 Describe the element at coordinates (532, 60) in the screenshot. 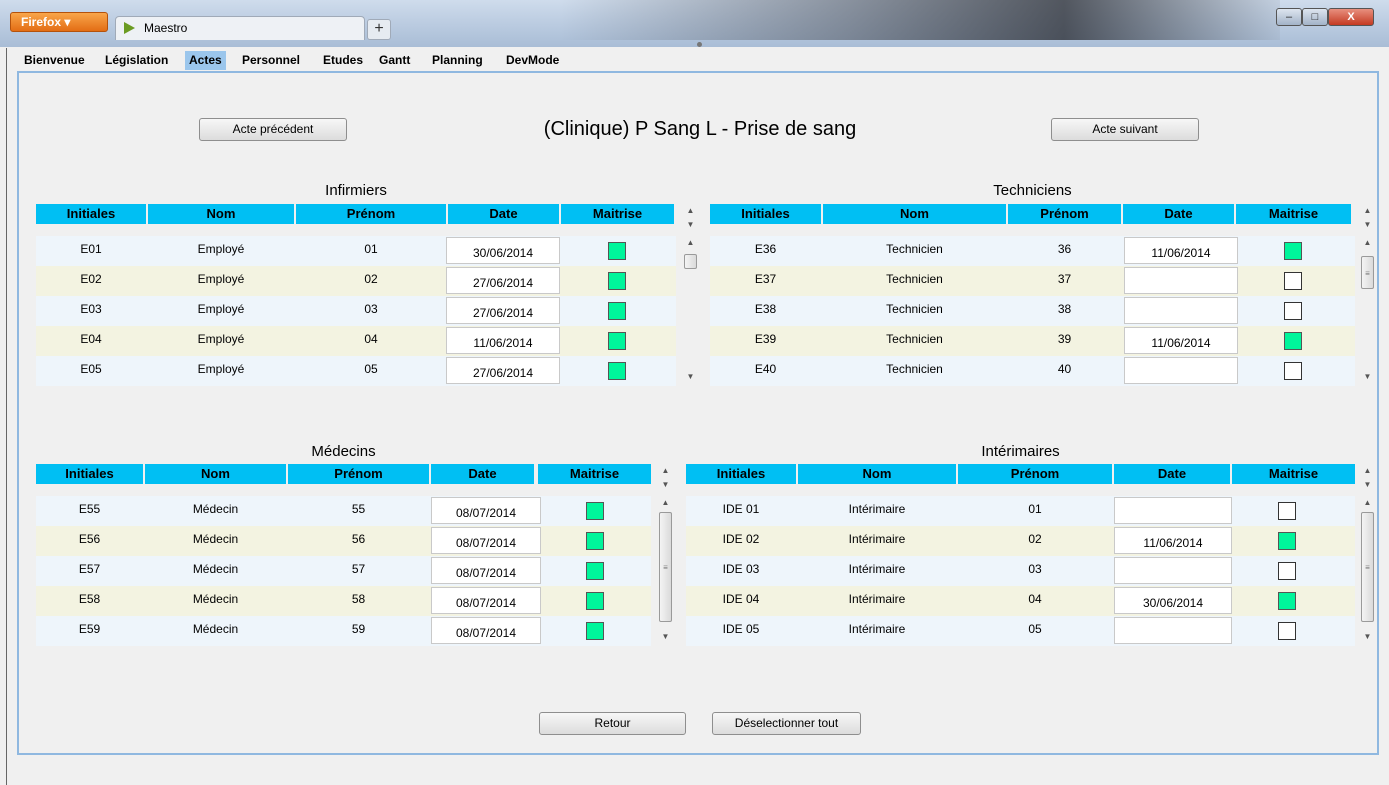

I see `menu-devmode: DevMode` at that location.